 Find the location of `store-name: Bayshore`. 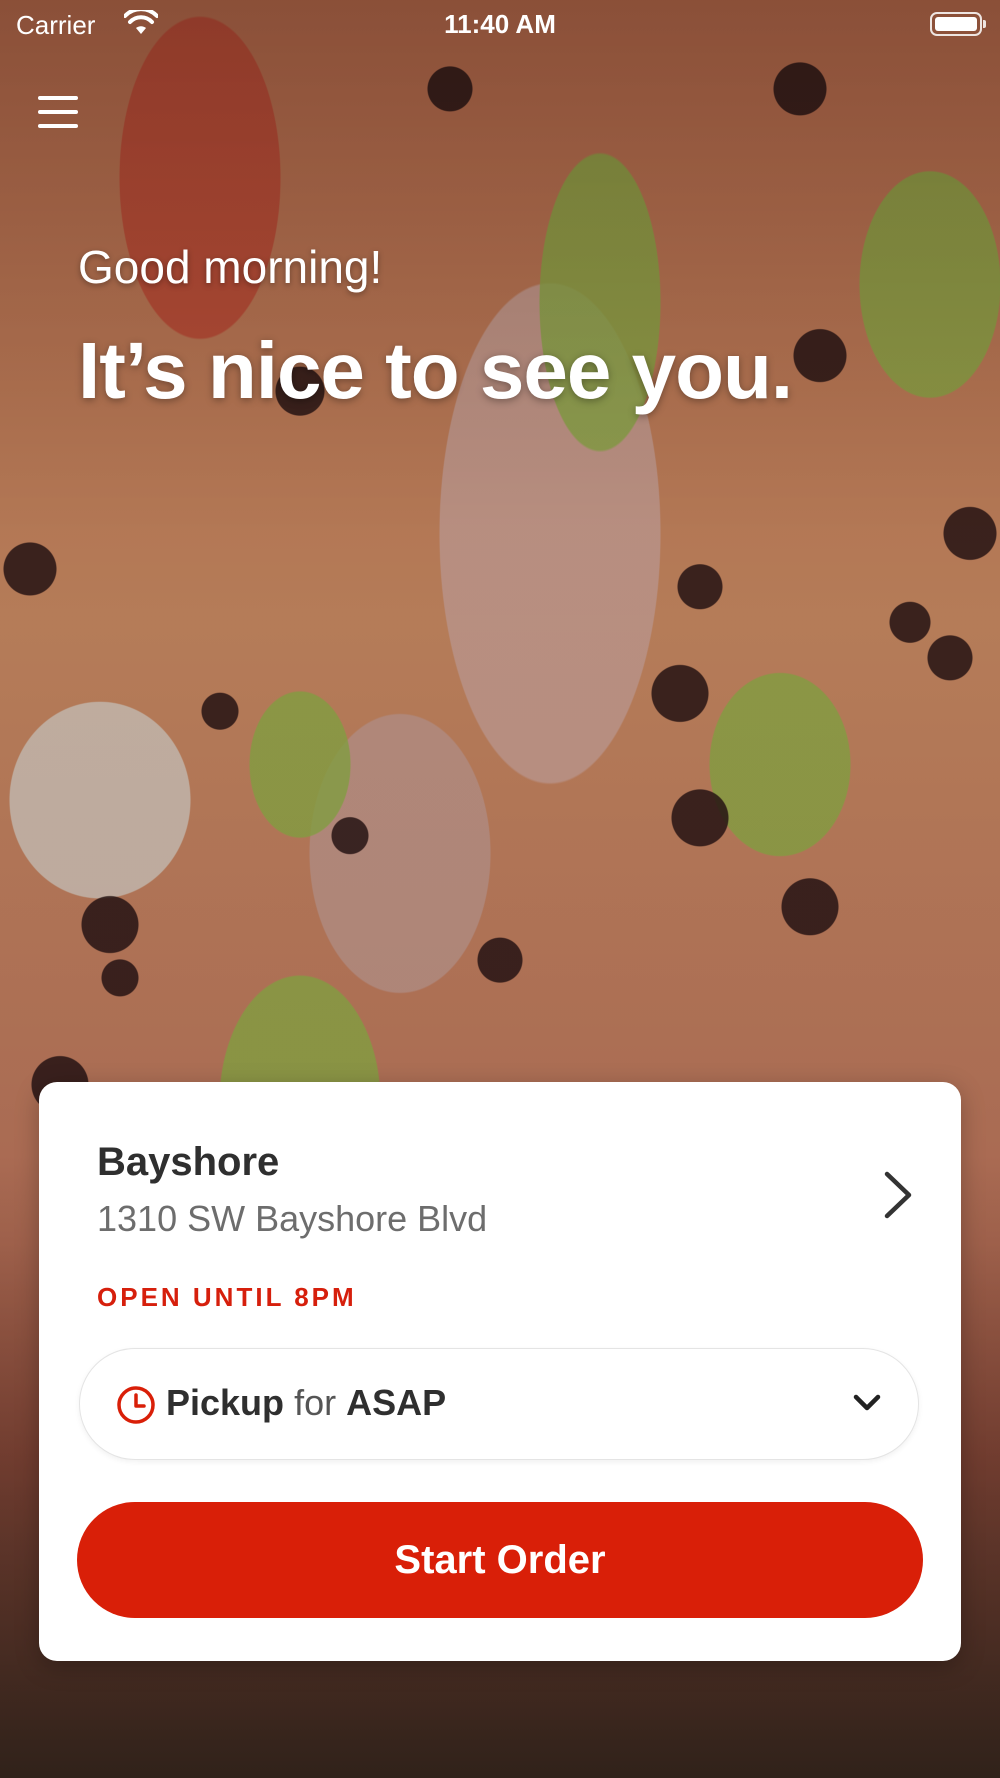

store-name: Bayshore is located at coordinates (188, 1162).